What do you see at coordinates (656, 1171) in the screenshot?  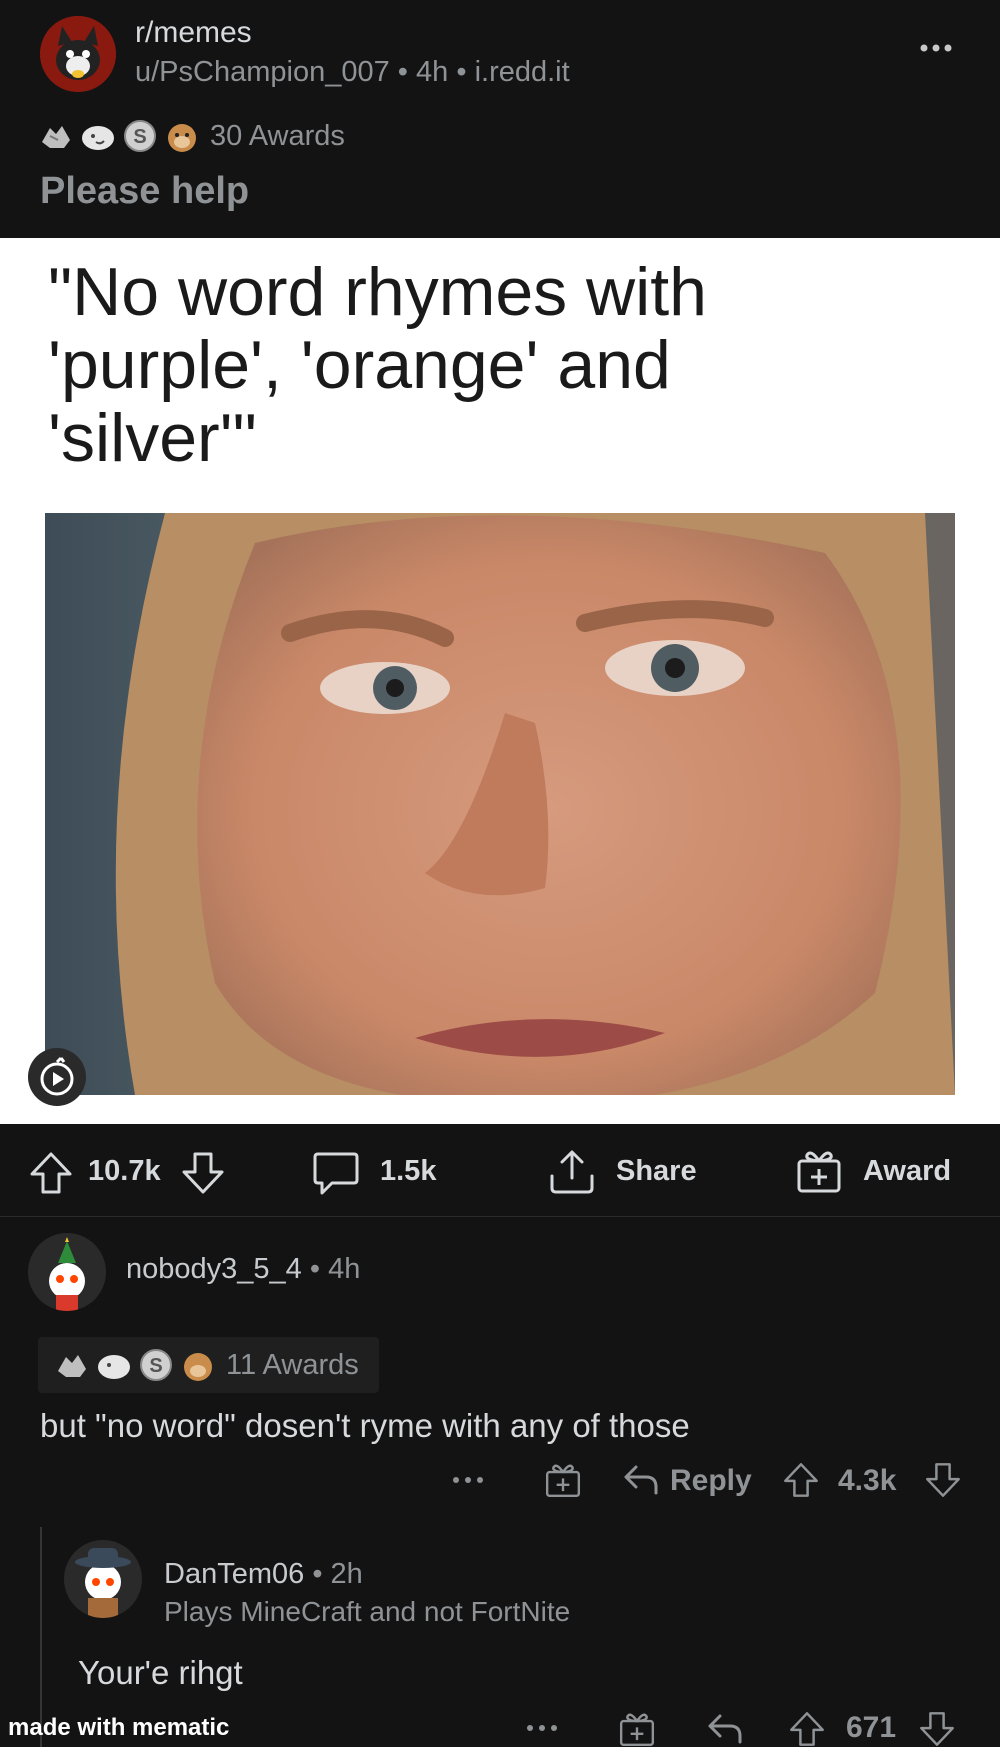 I see `share-button: Share` at bounding box center [656, 1171].